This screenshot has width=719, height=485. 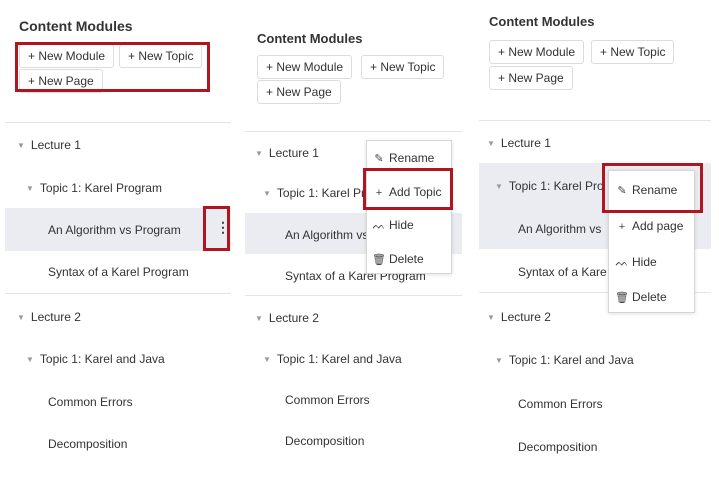 I want to click on highlight-box-rename, so click(x=652, y=188).